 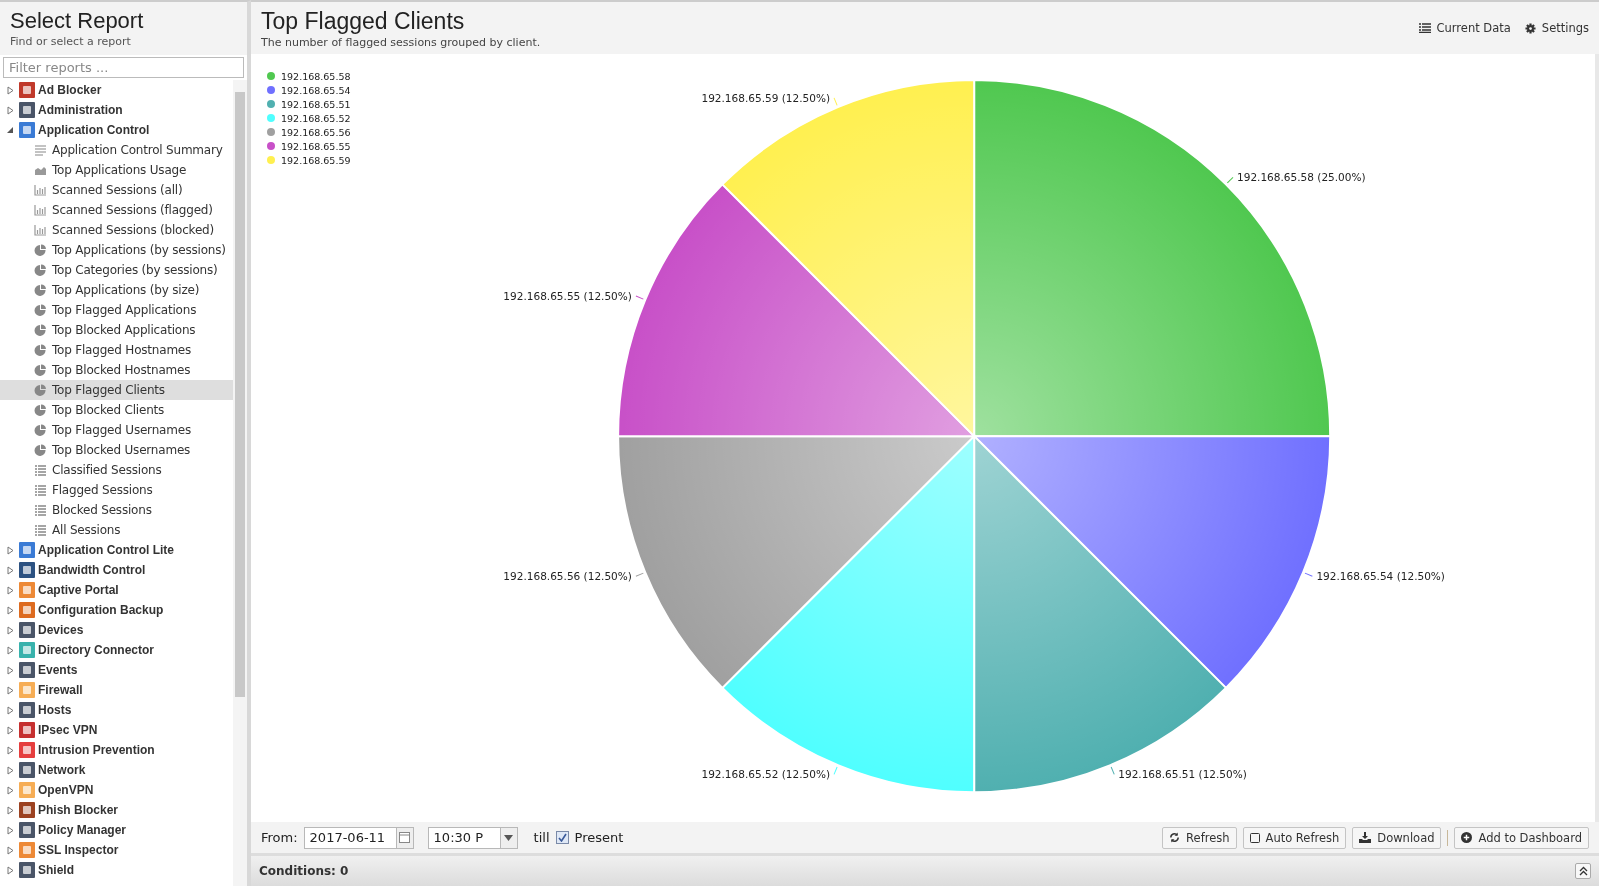 What do you see at coordinates (1182, 774) in the screenshot?
I see `slice-label: 192.168.65.51 (12.50%)` at bounding box center [1182, 774].